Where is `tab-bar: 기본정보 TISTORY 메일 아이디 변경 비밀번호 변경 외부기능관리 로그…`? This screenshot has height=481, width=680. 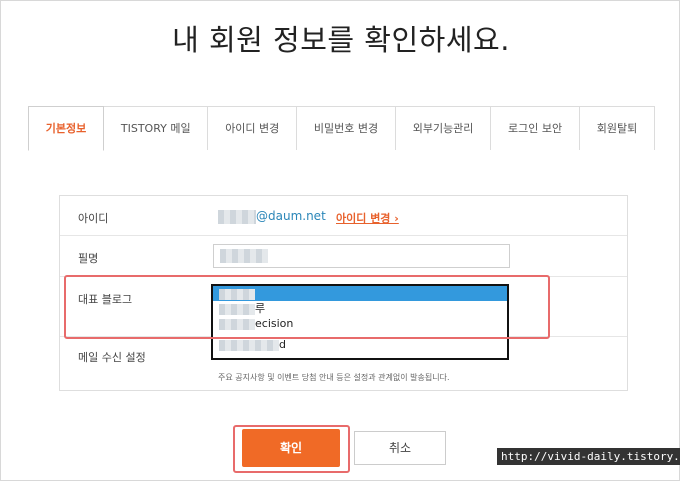 tab-bar: 기본정보 TISTORY 메일 아이디 변경 비밀번호 변경 외부기능관리 로그… is located at coordinates (342, 128).